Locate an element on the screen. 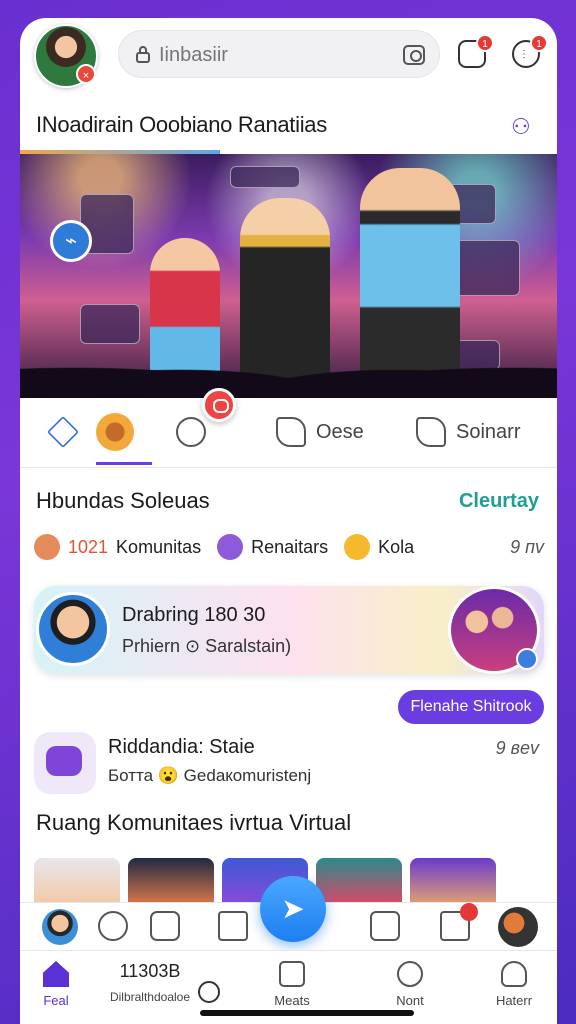 The width and height of the screenshot is (576, 1024). mail-icon is located at coordinates (233, 926).